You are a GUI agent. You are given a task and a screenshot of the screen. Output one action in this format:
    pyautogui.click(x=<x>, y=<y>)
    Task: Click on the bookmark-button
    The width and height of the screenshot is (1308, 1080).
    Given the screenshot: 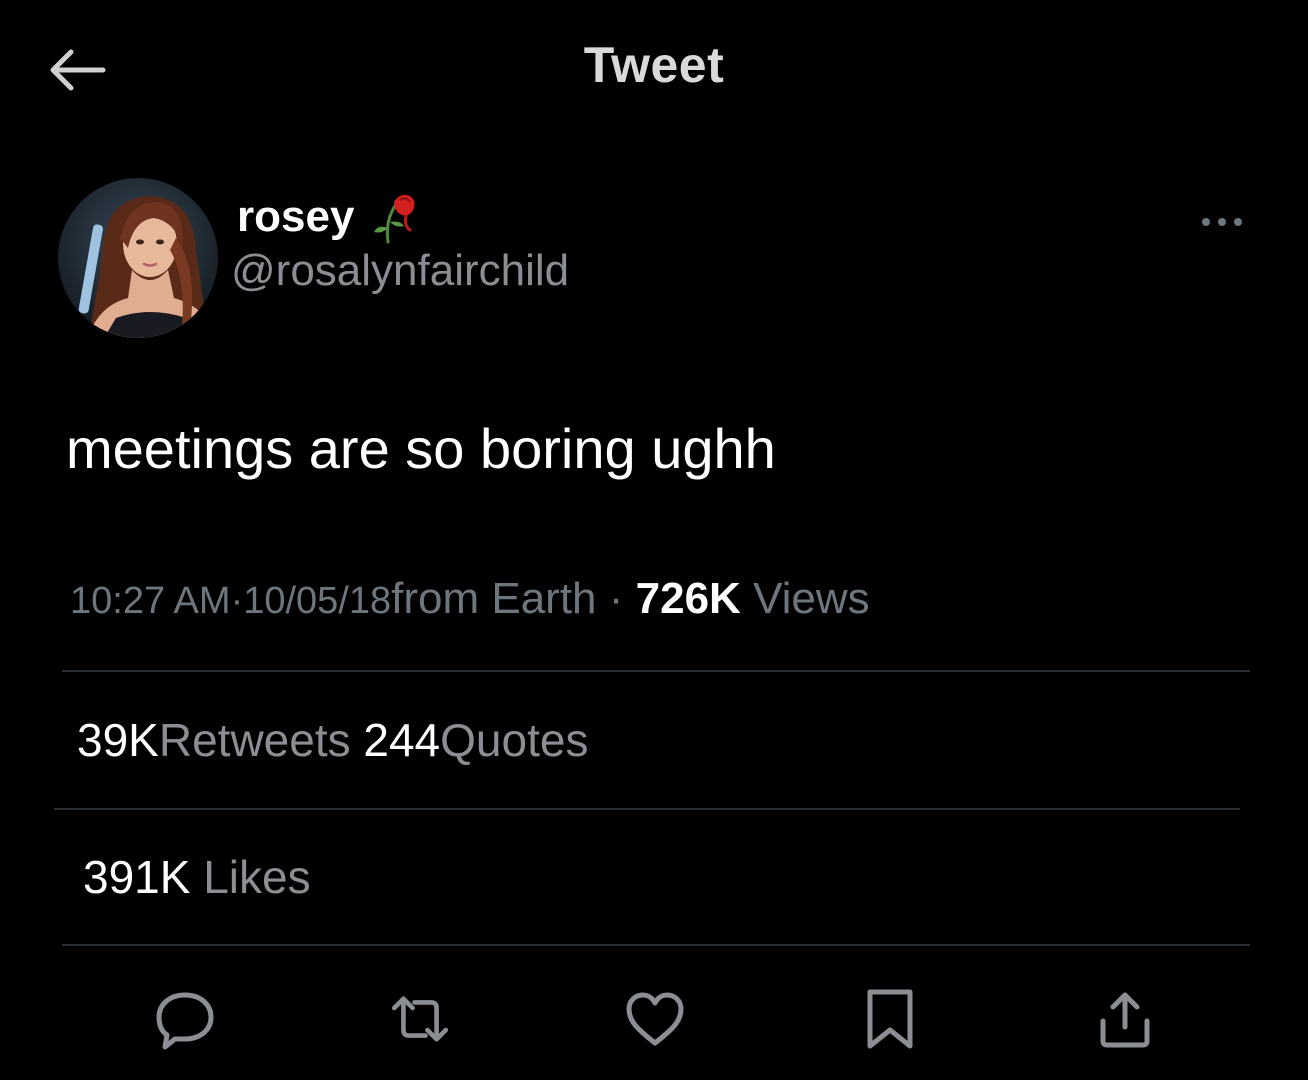 What is the action you would take?
    pyautogui.click(x=890, y=1019)
    